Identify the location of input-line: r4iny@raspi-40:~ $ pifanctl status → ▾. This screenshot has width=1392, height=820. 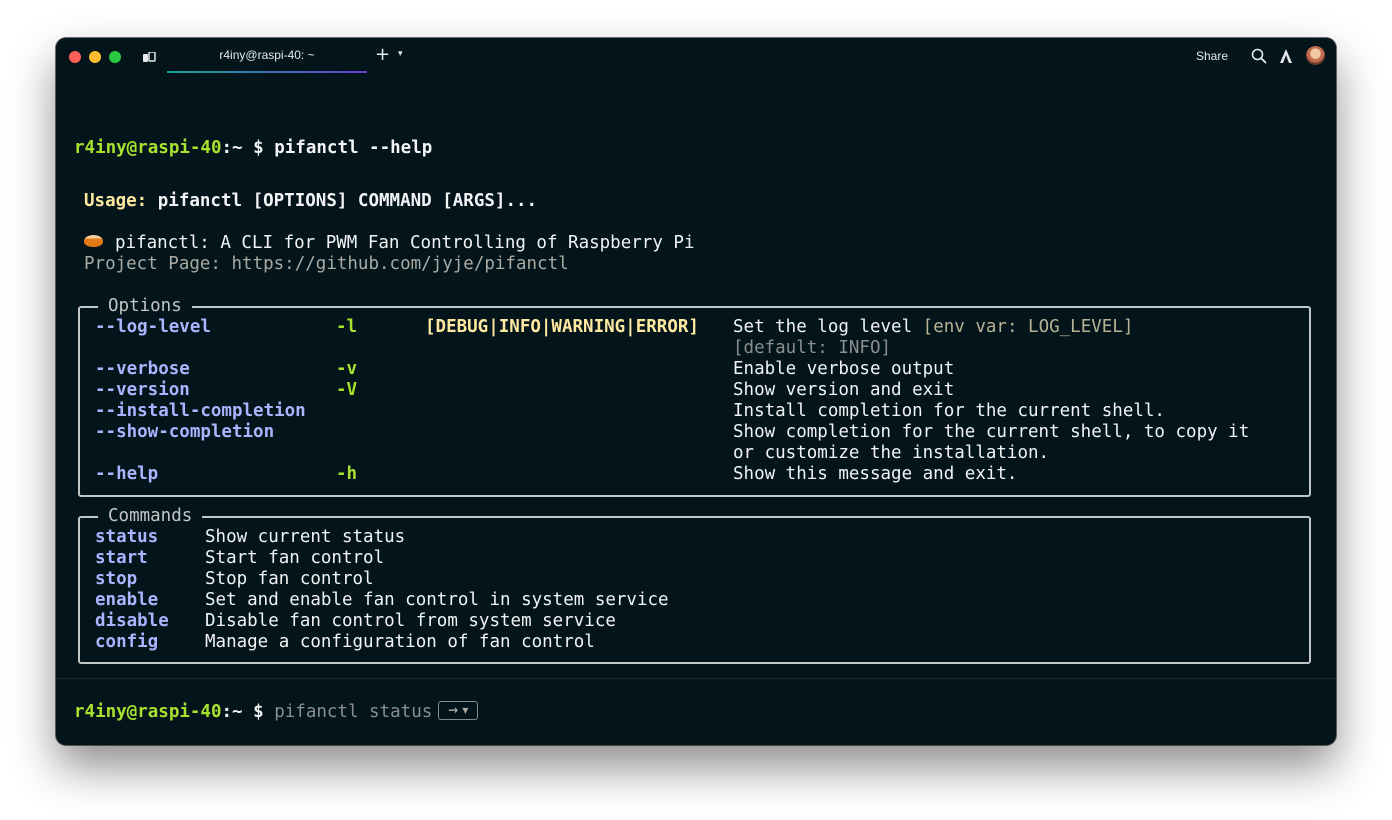
(276, 711).